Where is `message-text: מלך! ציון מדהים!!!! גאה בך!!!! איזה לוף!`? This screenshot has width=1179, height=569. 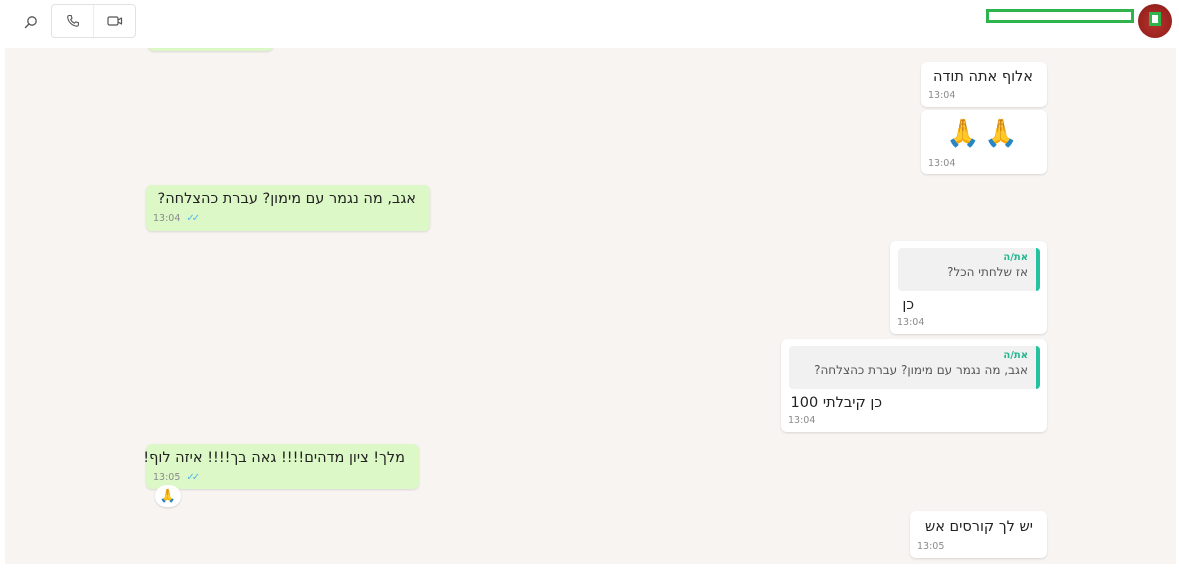 message-text: מלך! ציון מדהים!!!! גאה בך!!!! איזה לוף! is located at coordinates (274, 458).